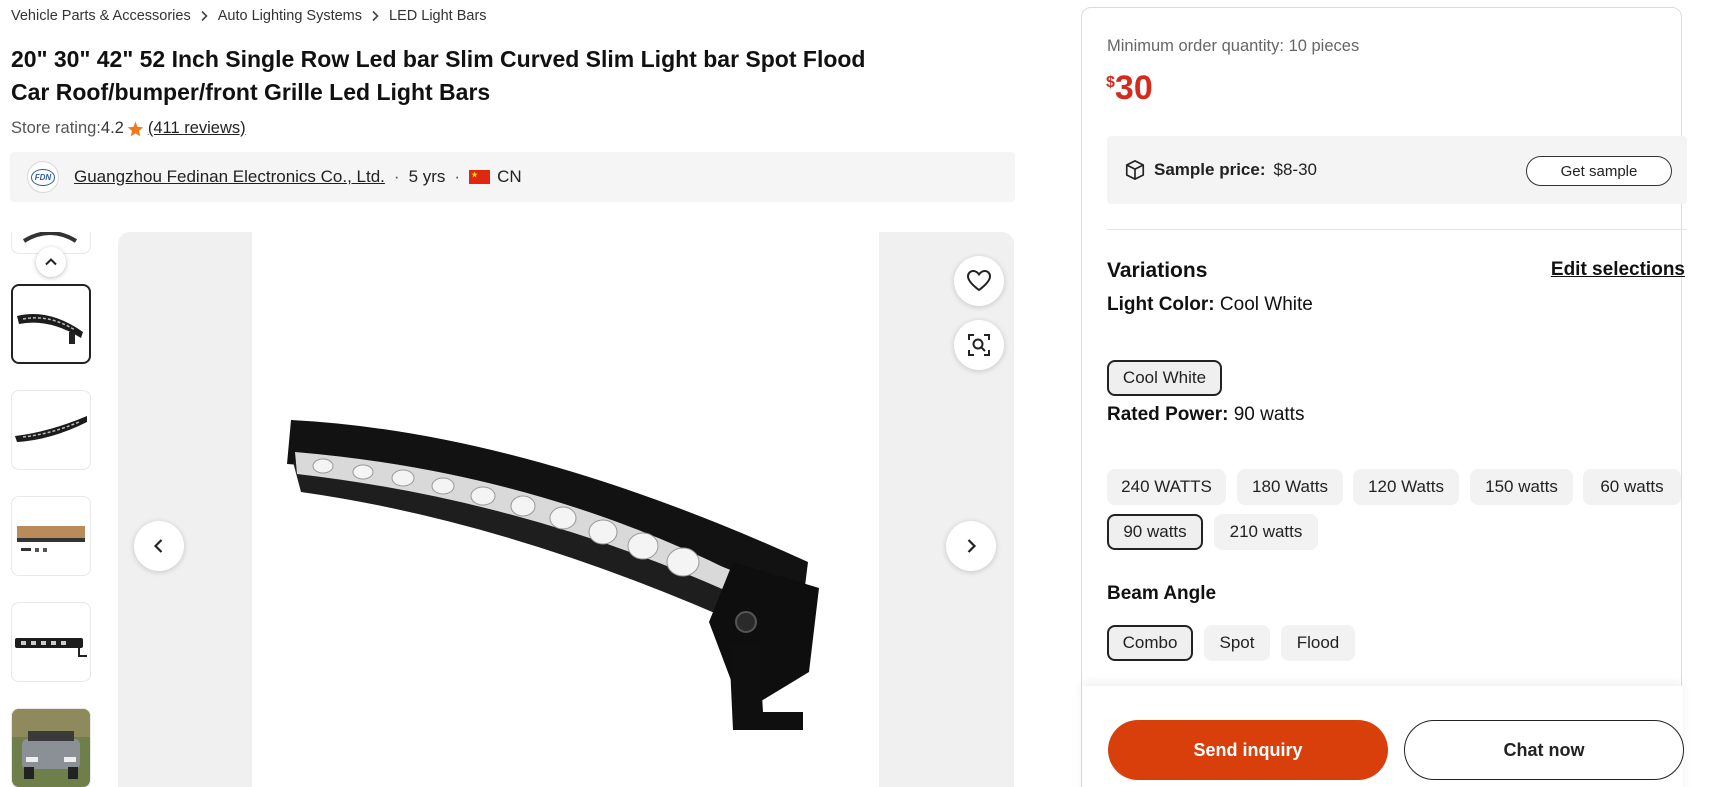 This screenshot has height=787, width=1717. I want to click on next-image-button, so click(971, 546).